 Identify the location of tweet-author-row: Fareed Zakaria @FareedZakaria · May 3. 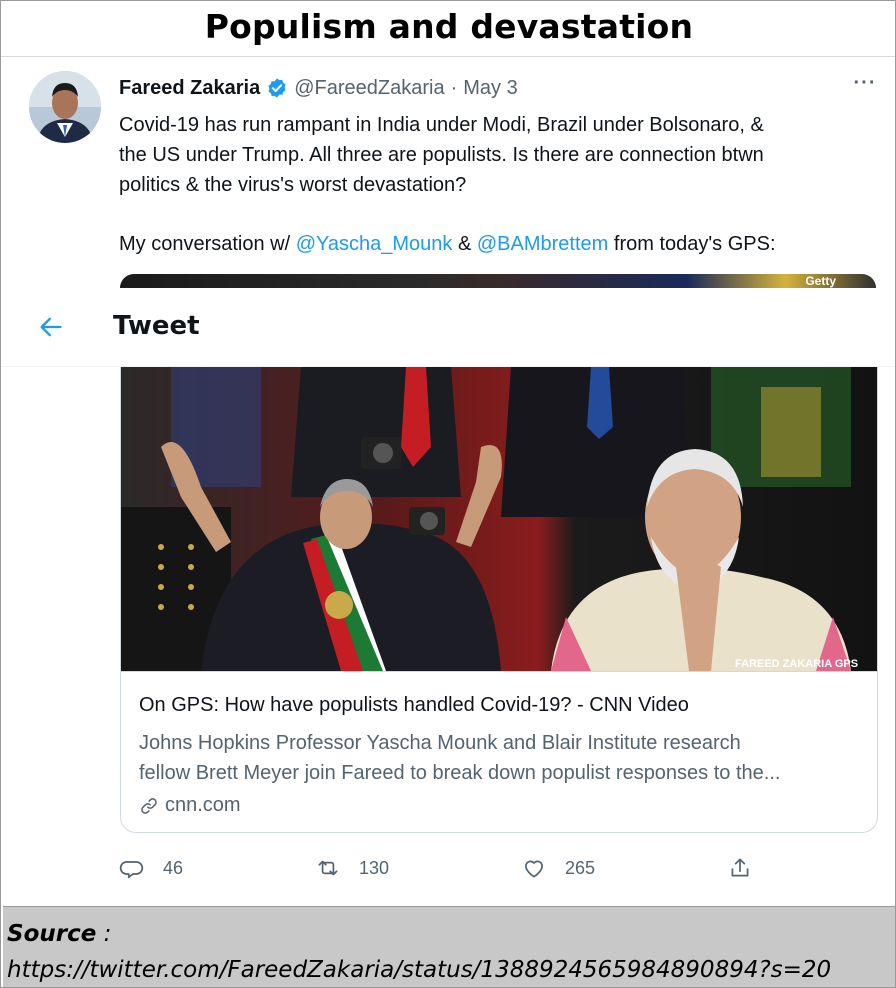
(318, 88).